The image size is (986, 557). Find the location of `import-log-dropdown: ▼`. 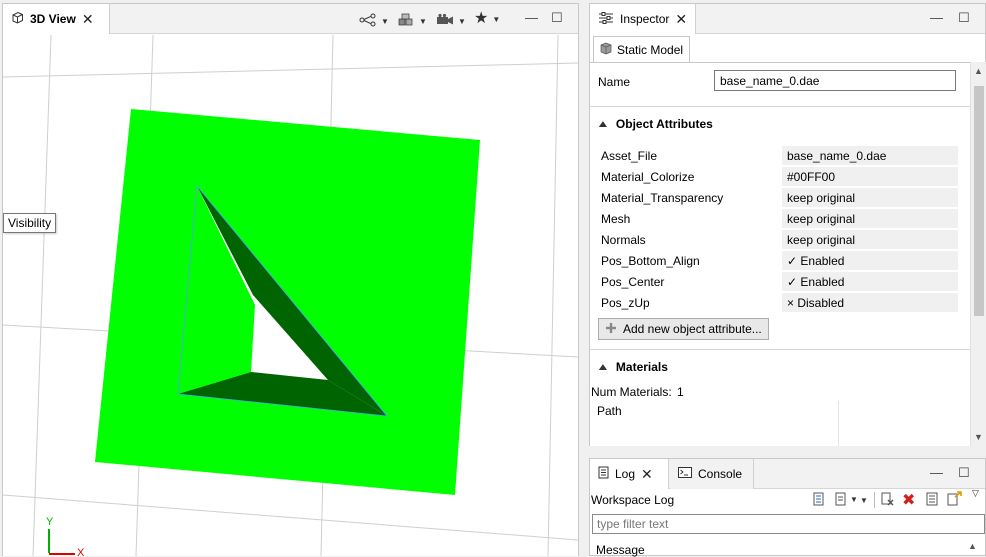

import-log-dropdown: ▼ is located at coordinates (846, 499).